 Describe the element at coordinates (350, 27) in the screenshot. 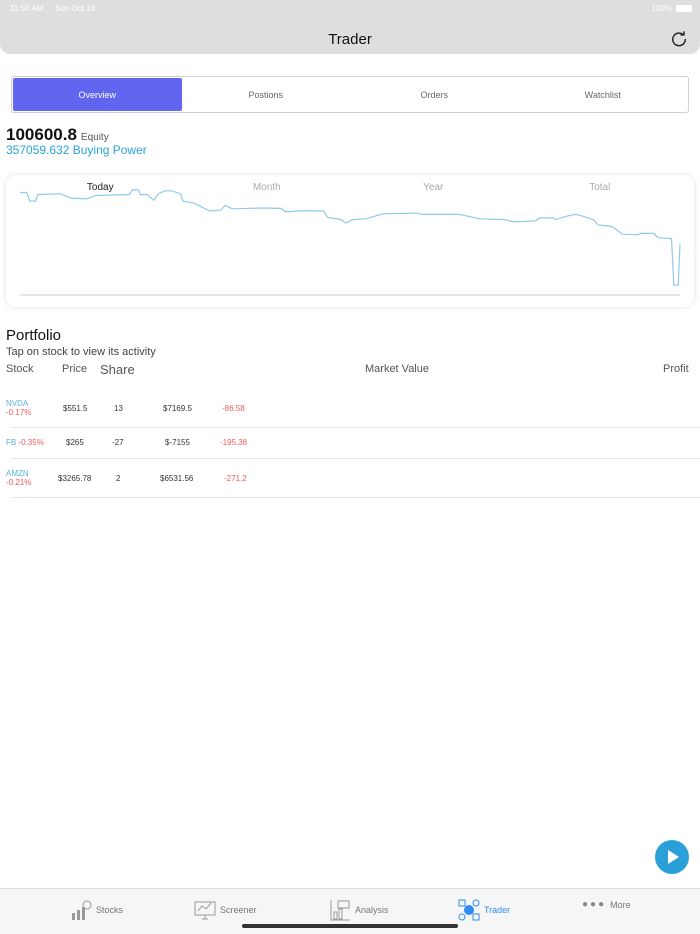

I see `navigation-bar: 11:50 AM Sun Oct 18 100% Trader` at that location.